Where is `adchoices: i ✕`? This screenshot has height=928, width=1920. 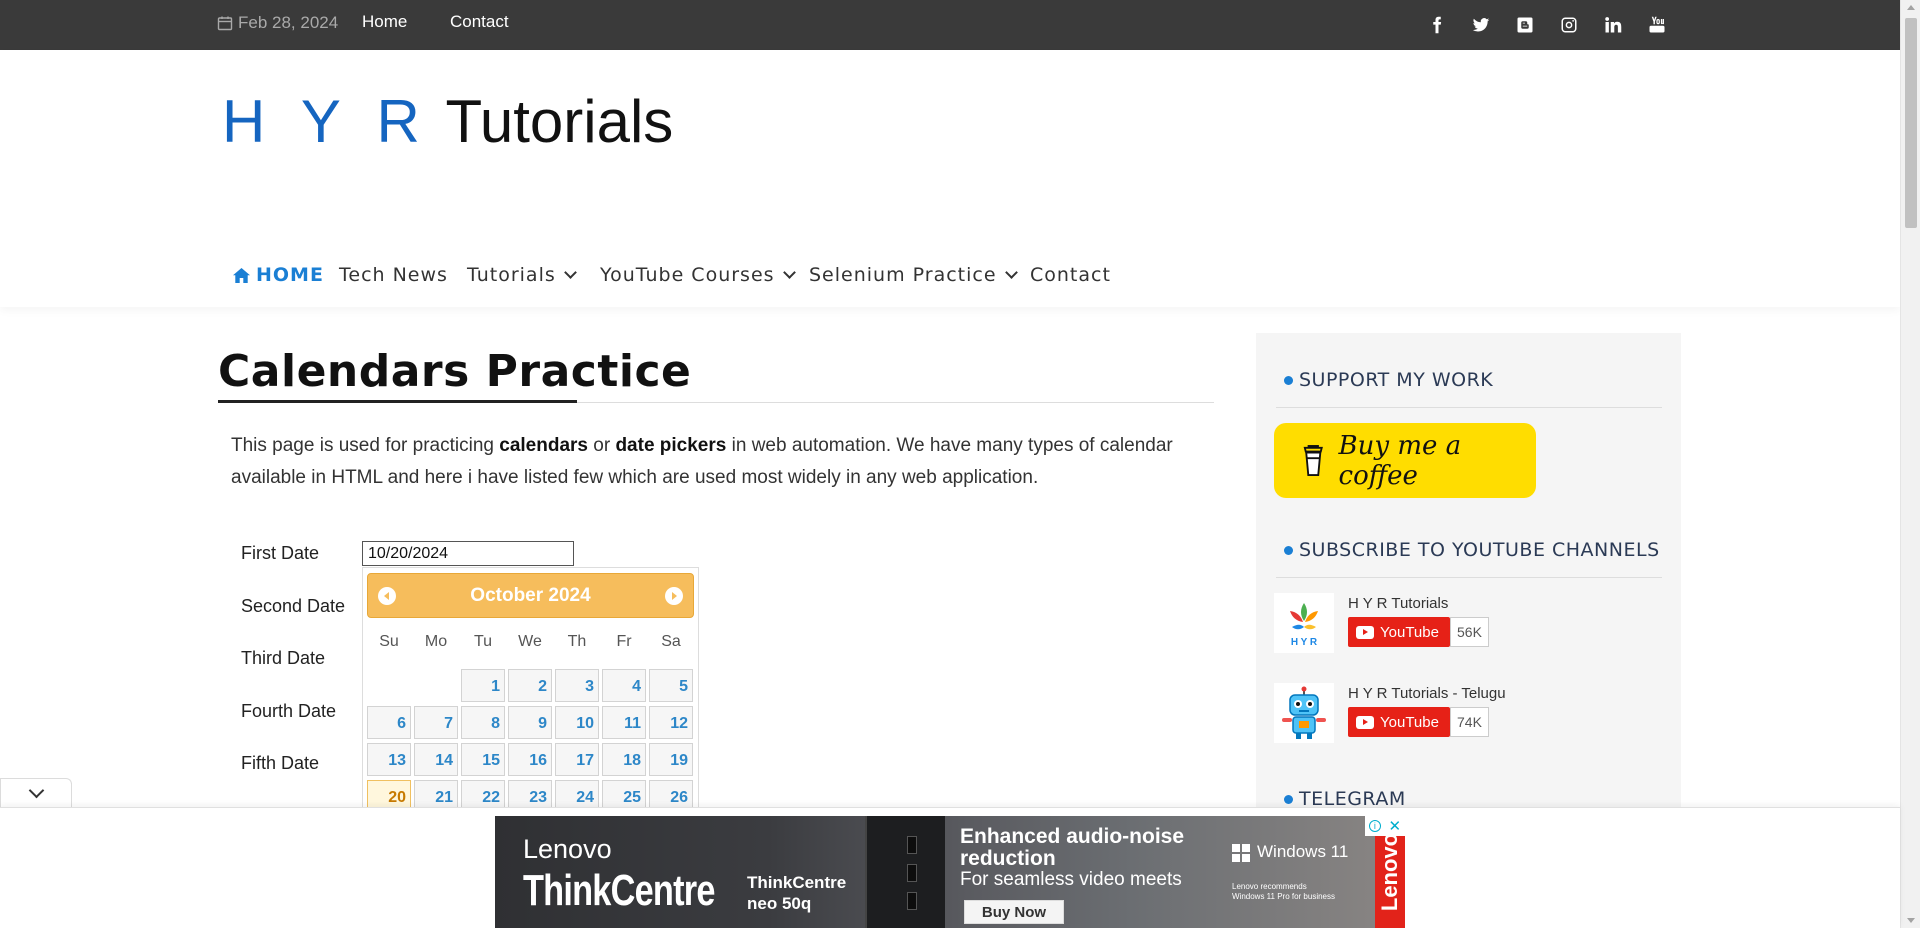 adchoices: i ✕ is located at coordinates (1385, 826).